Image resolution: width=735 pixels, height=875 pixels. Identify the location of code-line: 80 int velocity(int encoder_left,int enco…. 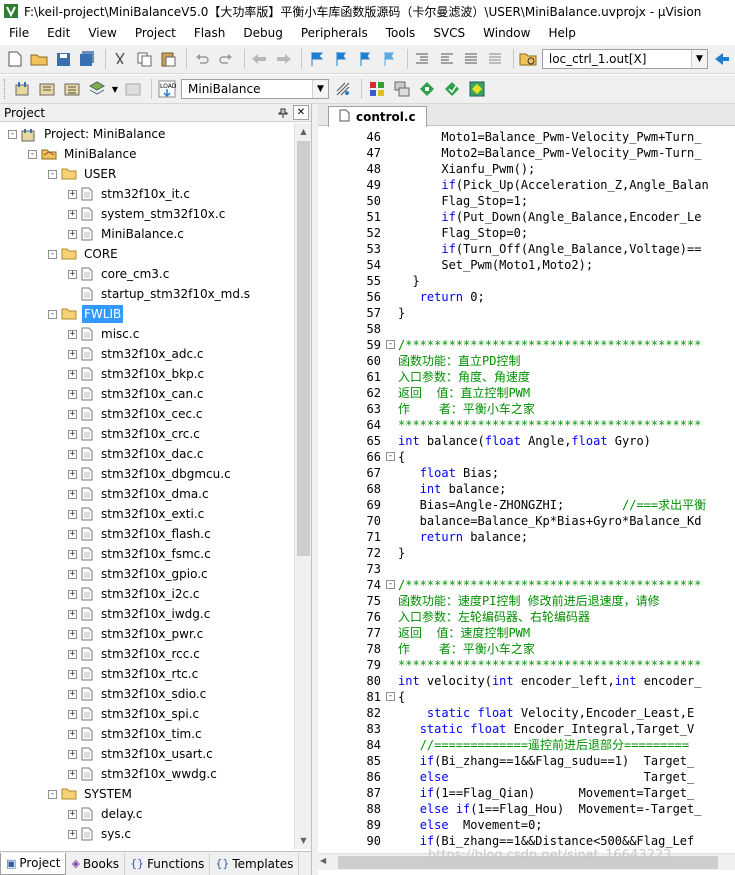
(526, 681).